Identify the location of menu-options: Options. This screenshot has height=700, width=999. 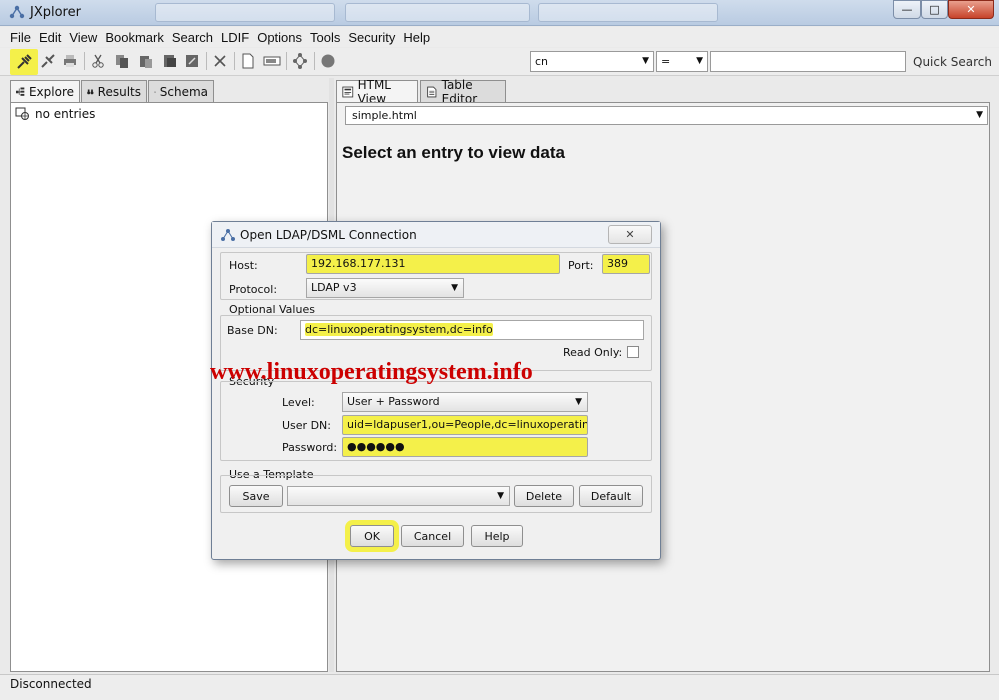
(279, 37).